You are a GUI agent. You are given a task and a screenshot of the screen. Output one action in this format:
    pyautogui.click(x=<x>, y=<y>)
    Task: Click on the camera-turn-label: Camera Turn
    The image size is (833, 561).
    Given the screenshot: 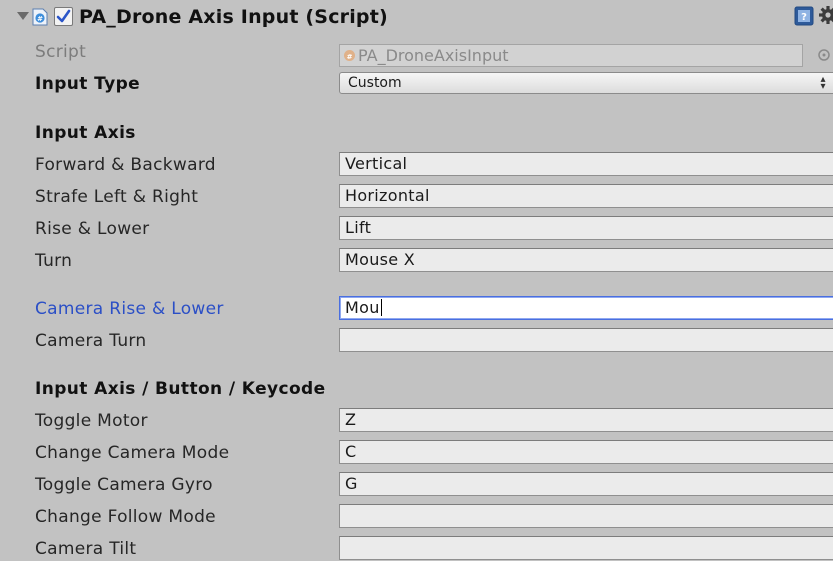 What is the action you would take?
    pyautogui.click(x=91, y=341)
    